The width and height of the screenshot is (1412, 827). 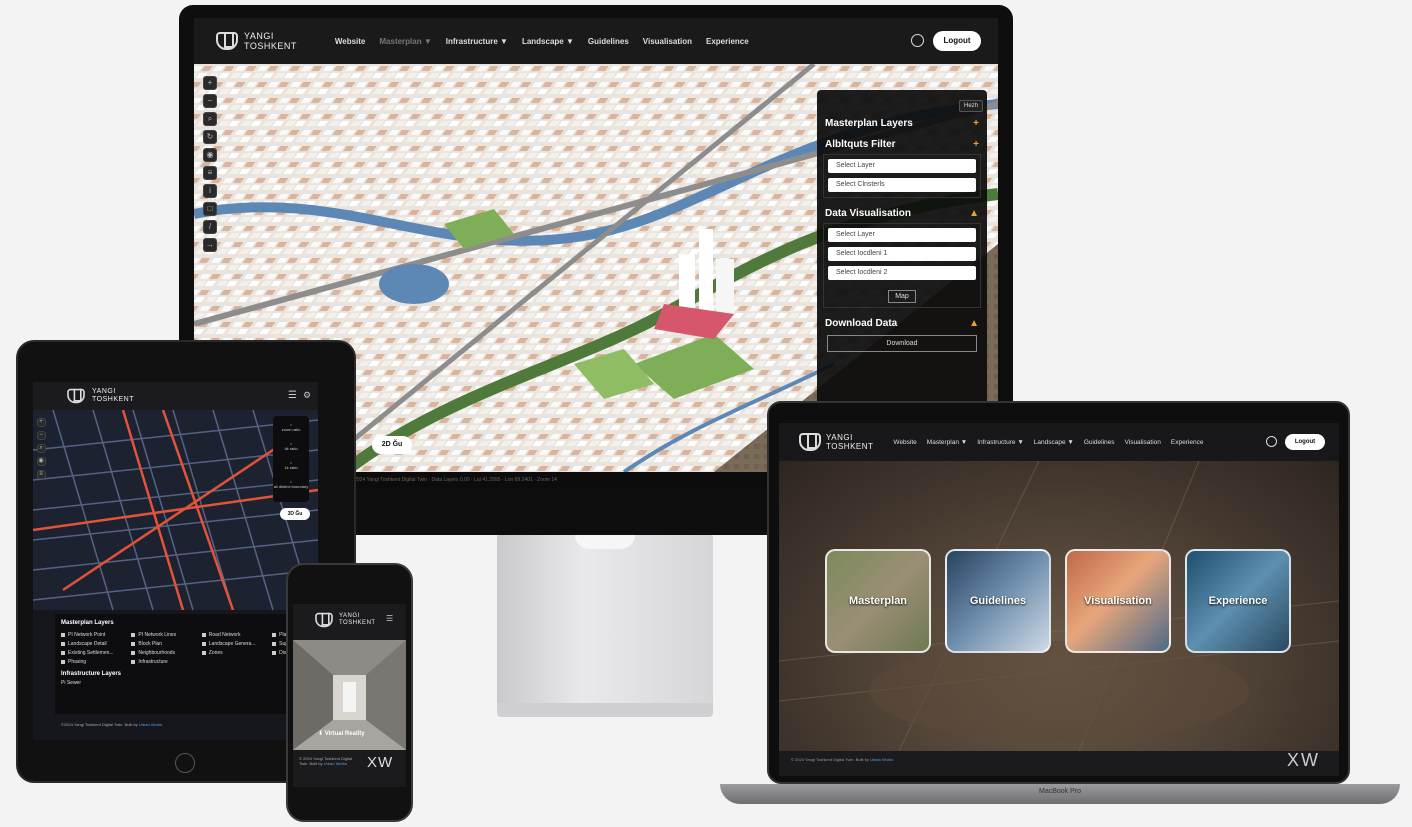 What do you see at coordinates (210, 137) in the screenshot?
I see `rotate-icon: ↻` at bounding box center [210, 137].